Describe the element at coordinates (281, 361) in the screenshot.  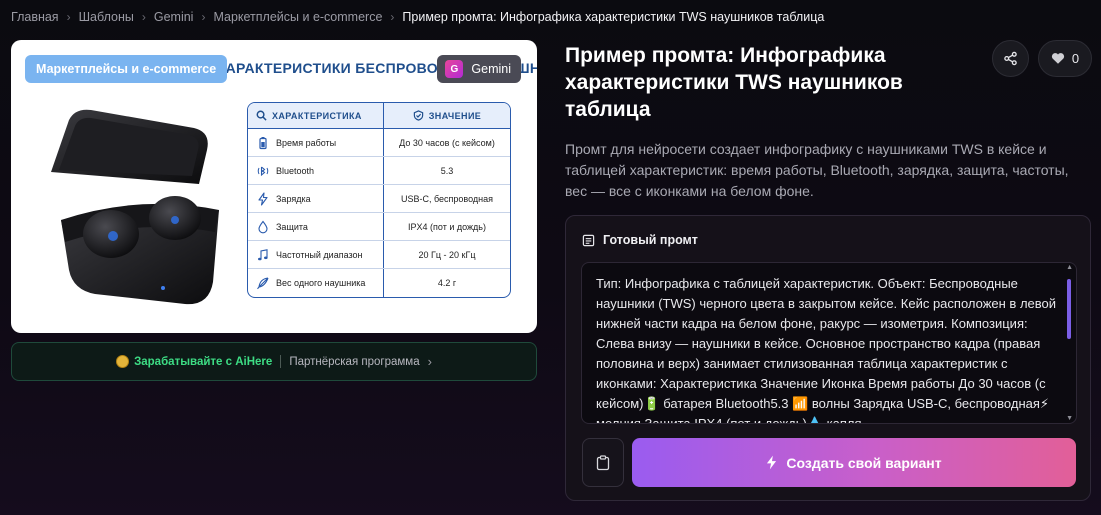
I see `divider` at that location.